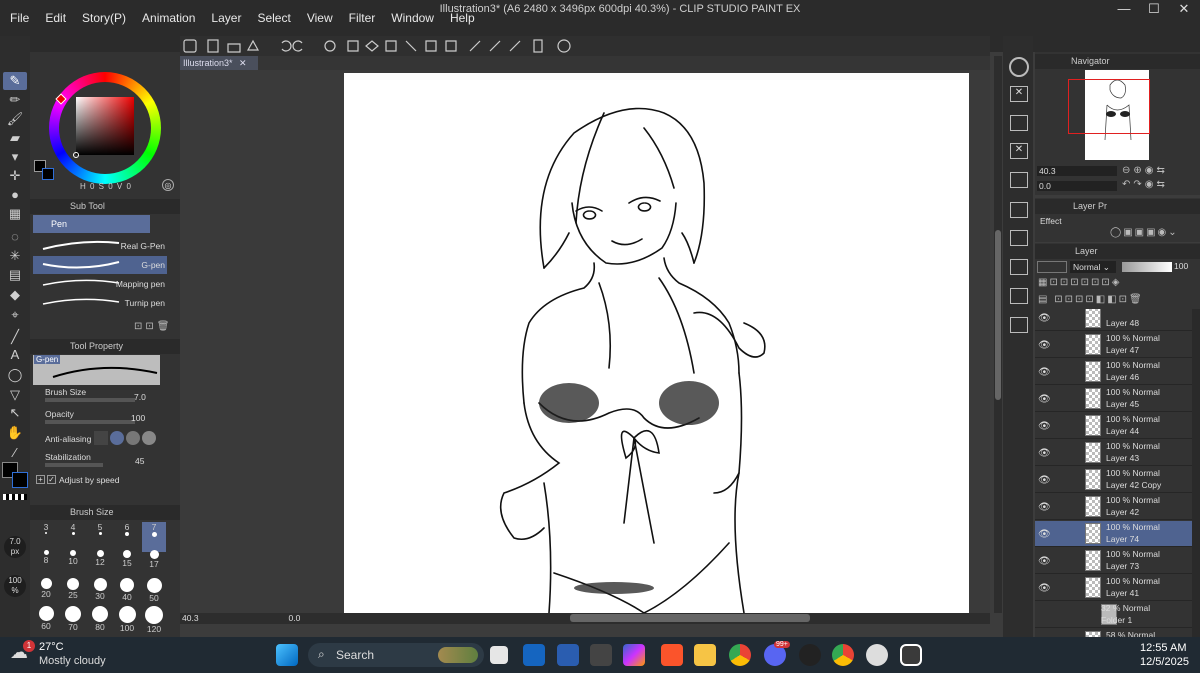 Image resolution: width=1200 pixels, height=673 pixels. What do you see at coordinates (20, 480) in the screenshot?
I see `sub-color-swatch` at bounding box center [20, 480].